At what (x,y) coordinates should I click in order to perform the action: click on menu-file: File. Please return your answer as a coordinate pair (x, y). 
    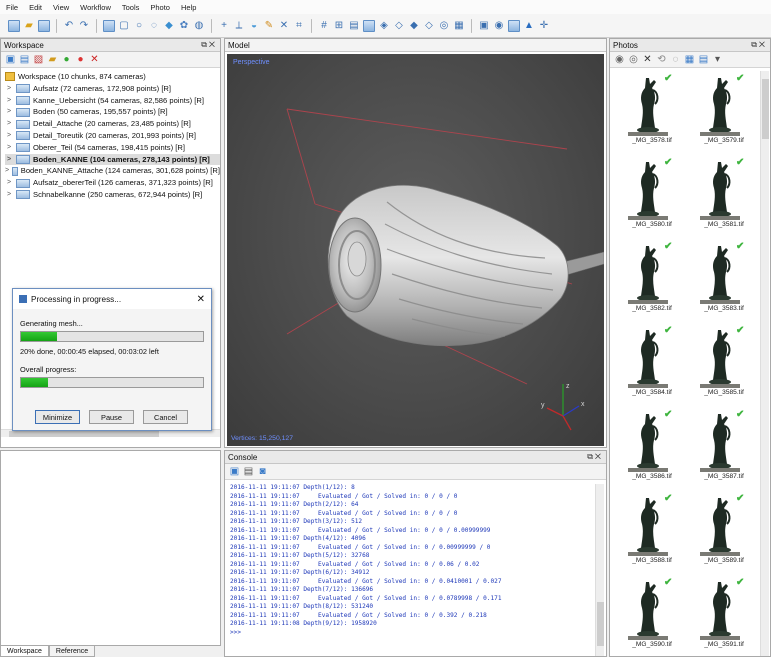
    Looking at the image, I should click on (12, 7).